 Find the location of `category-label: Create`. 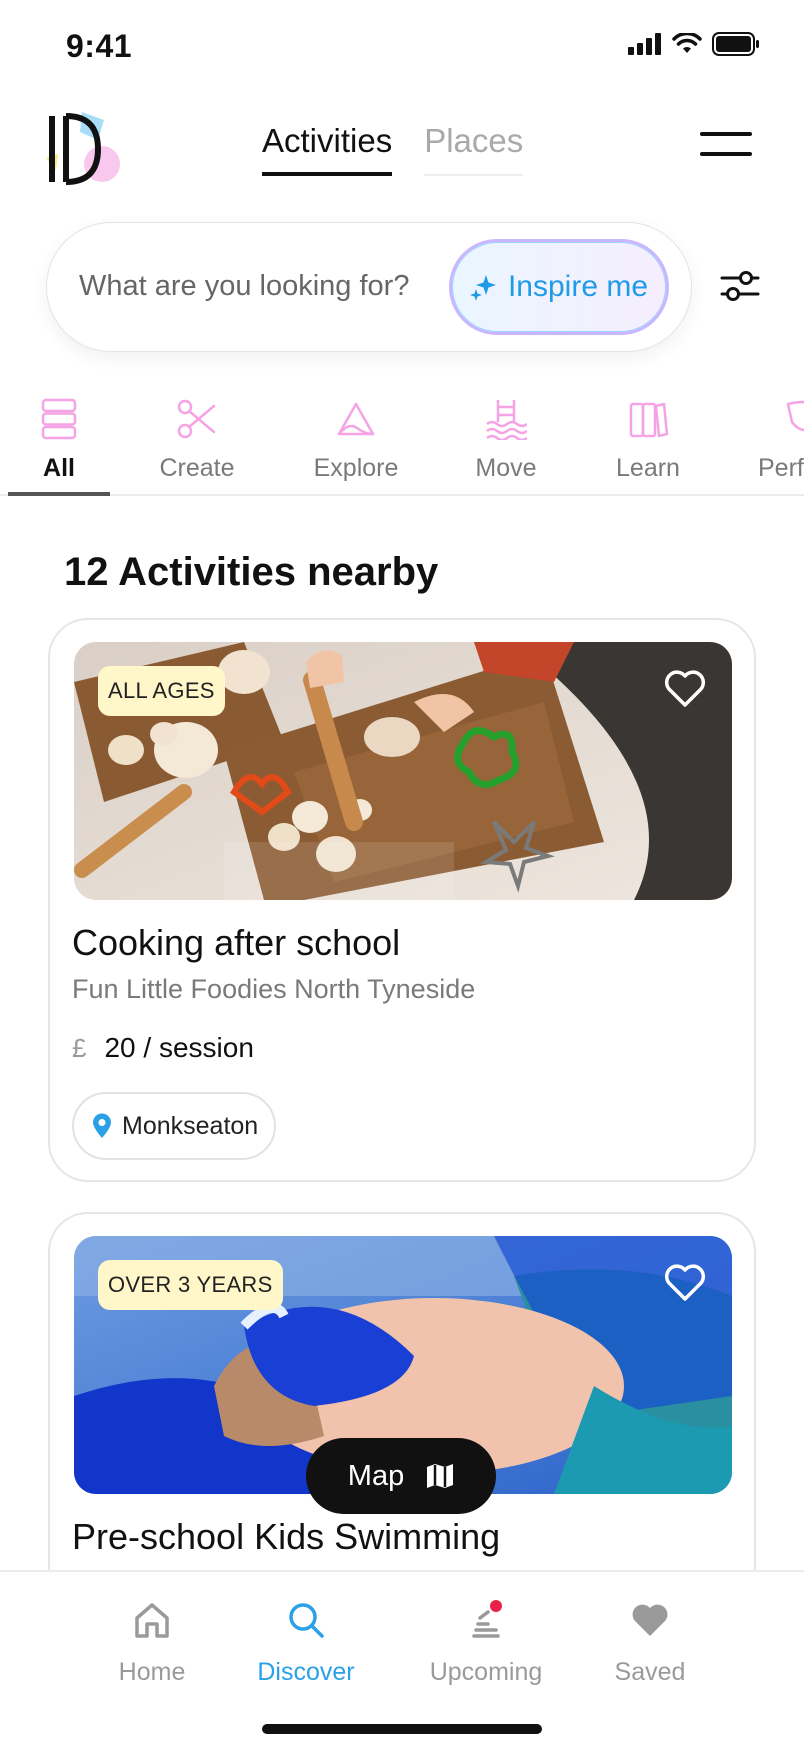

category-label: Create is located at coordinates (197, 468).